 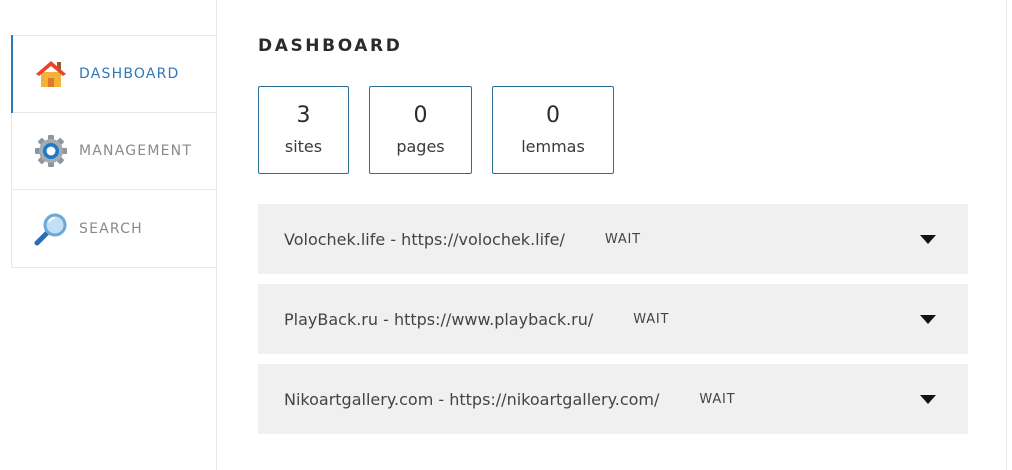 What do you see at coordinates (424, 239) in the screenshot?
I see `site-name: Volochek.life - https://volochek.life/` at bounding box center [424, 239].